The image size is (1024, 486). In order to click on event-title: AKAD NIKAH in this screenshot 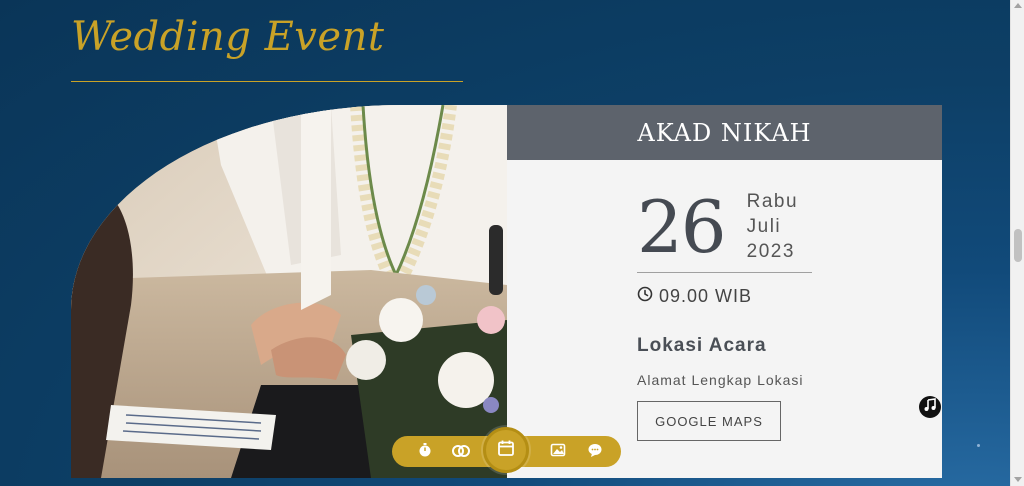, I will do `click(724, 132)`.